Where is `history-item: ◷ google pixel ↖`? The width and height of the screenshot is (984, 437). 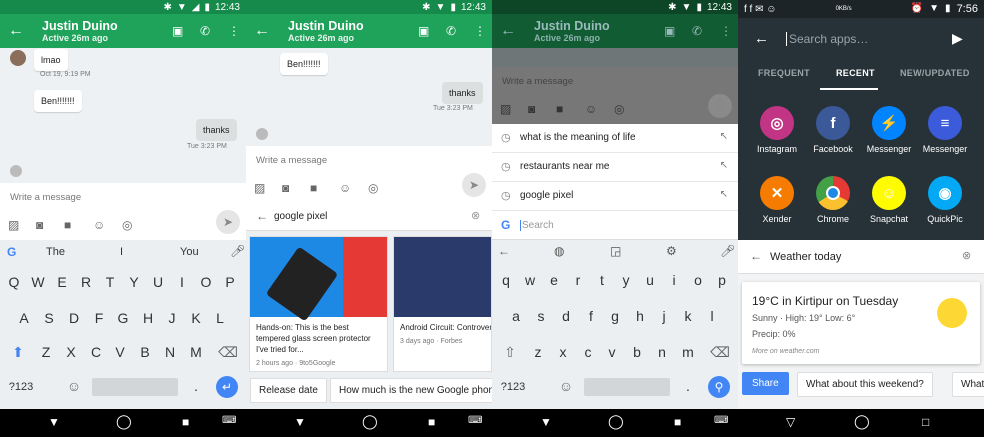
history-item: ◷ google pixel ↖ is located at coordinates (615, 196).